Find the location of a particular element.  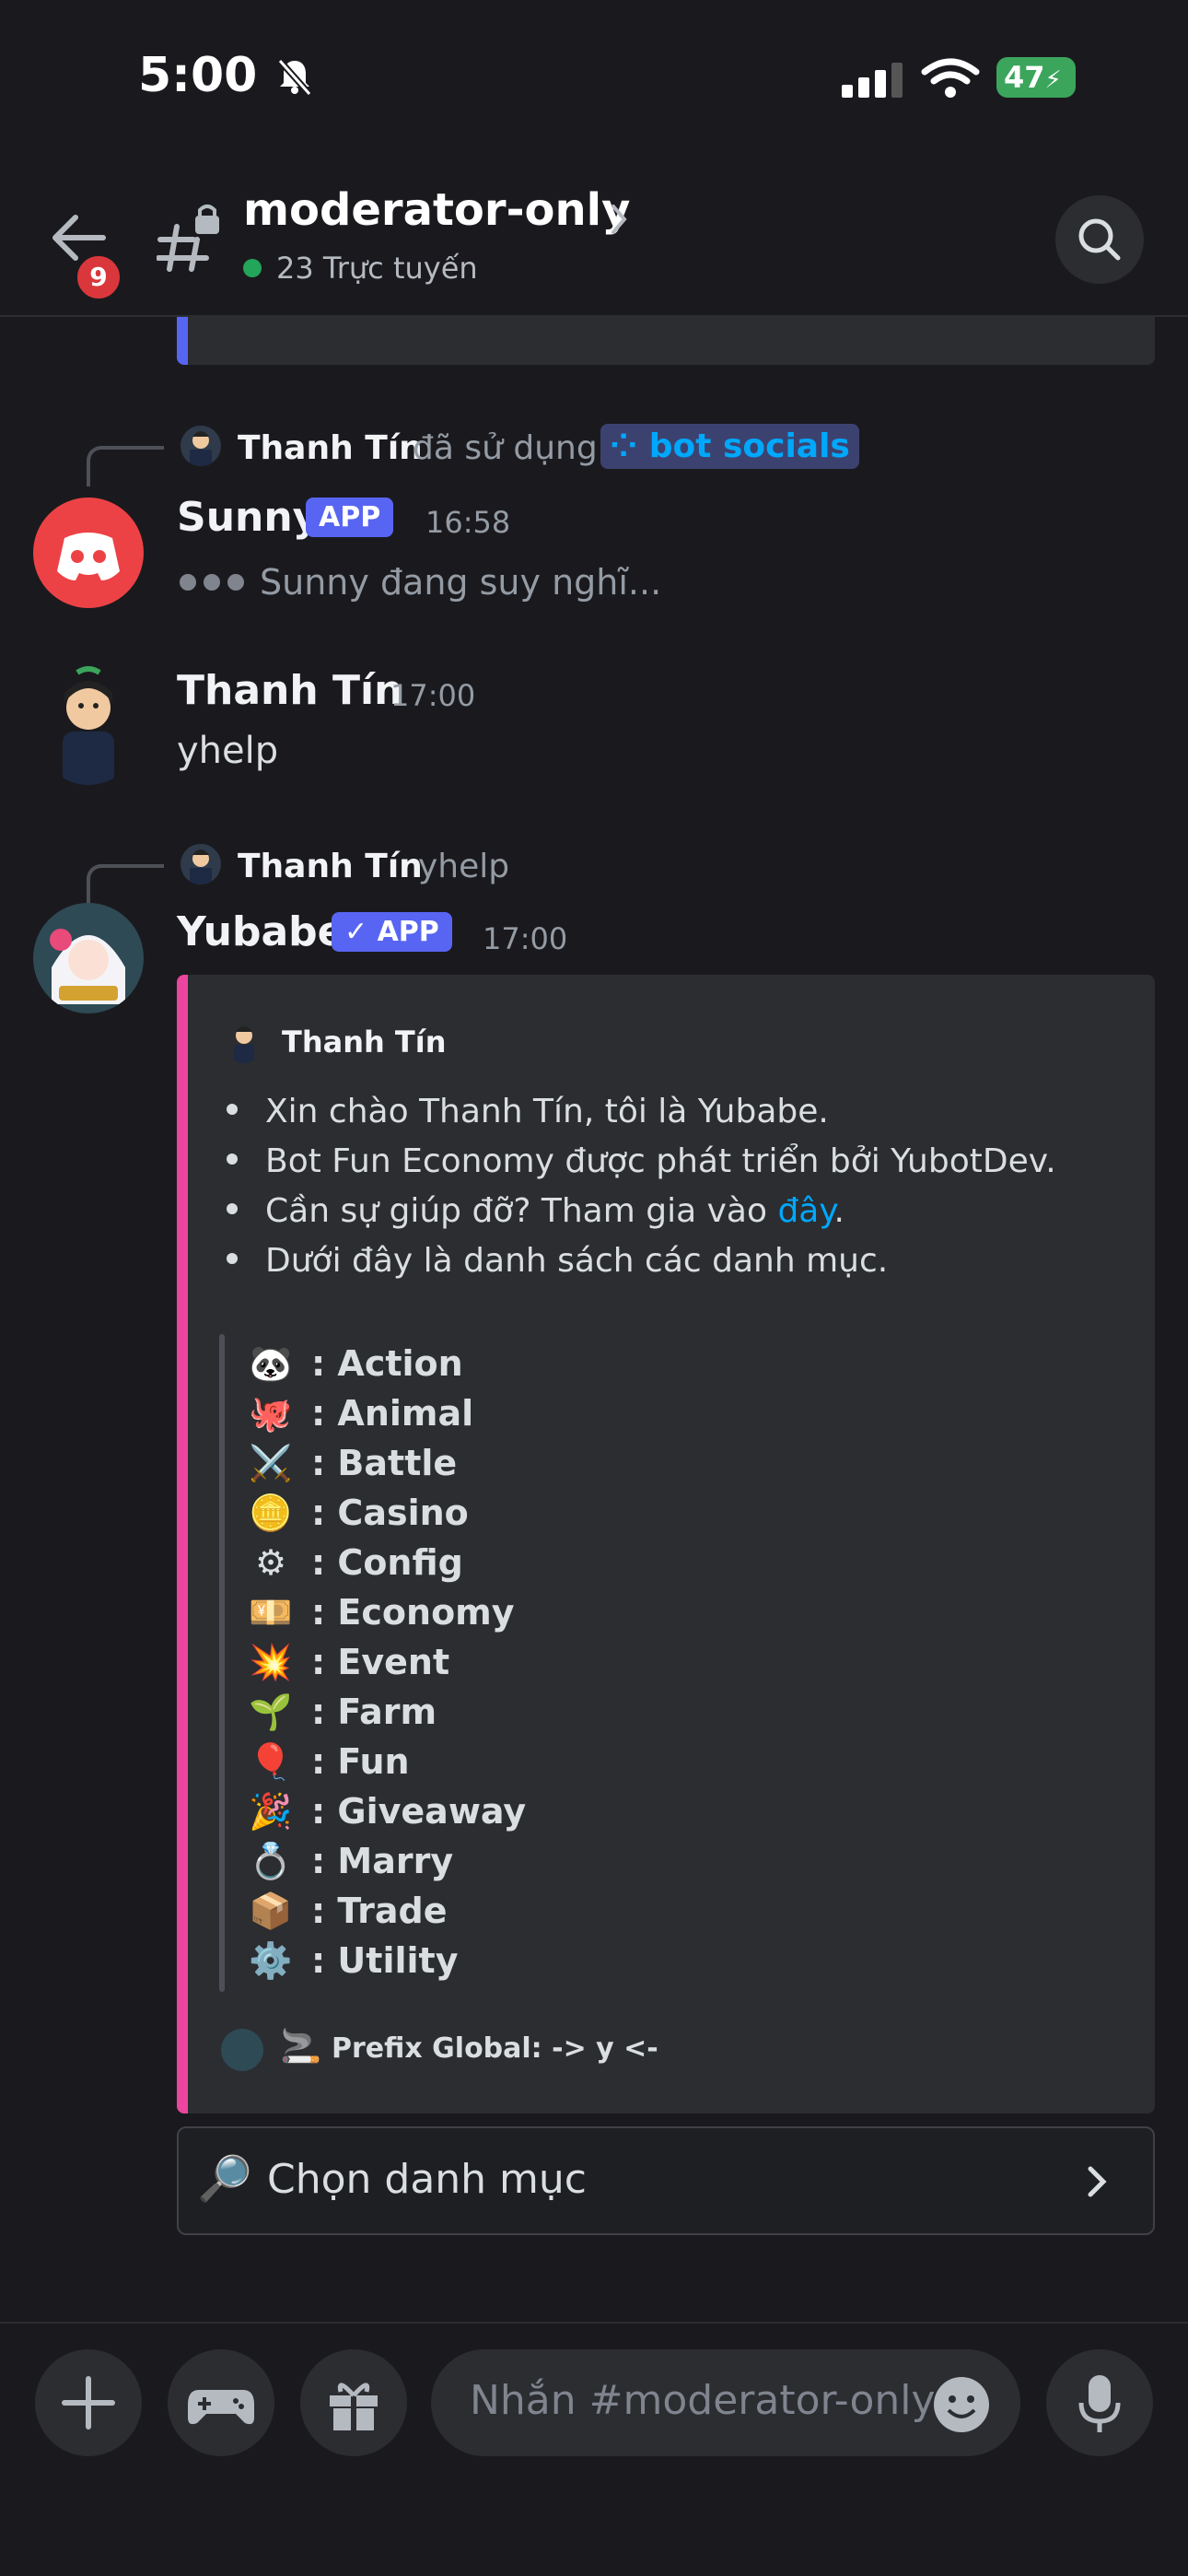

thanh-message-text: yhelp is located at coordinates (228, 751).